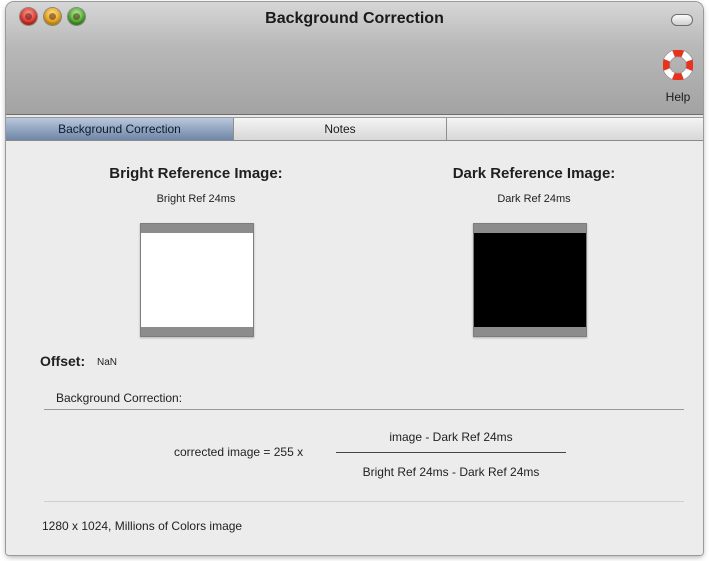 This screenshot has height=561, width=709. I want to click on tab-notes: Notes, so click(340, 129).